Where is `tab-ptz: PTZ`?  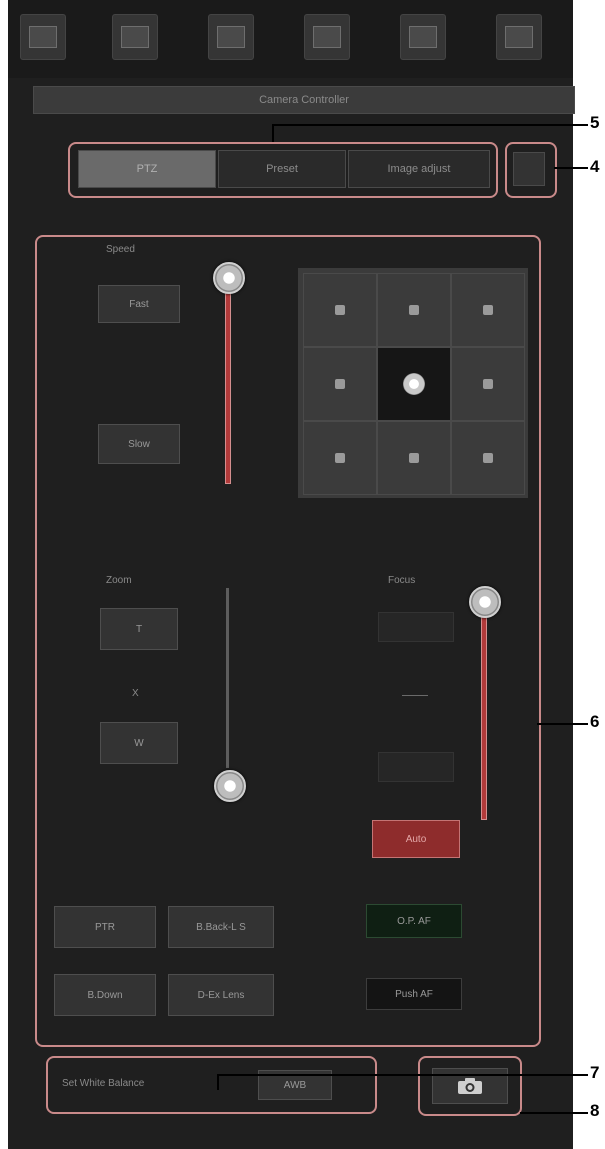
tab-ptz: PTZ is located at coordinates (147, 169).